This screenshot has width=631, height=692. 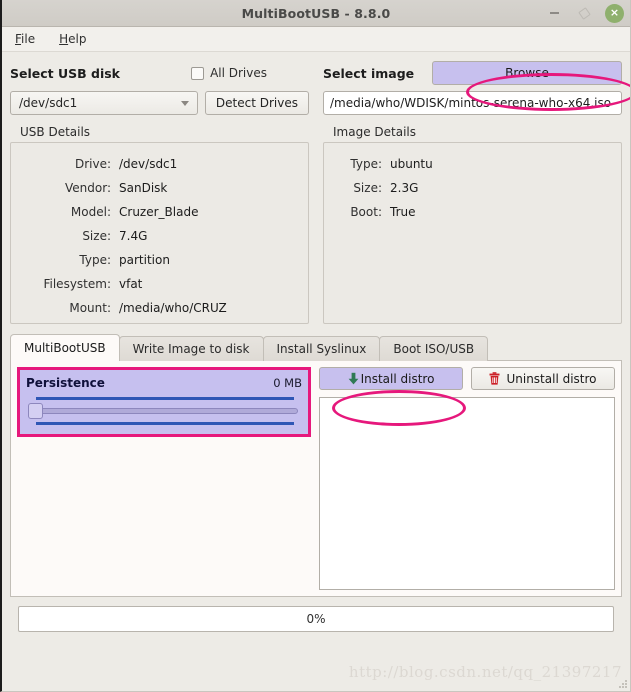 I want to click on tab-install-syslinux: Install Syslinux, so click(x=321, y=348).